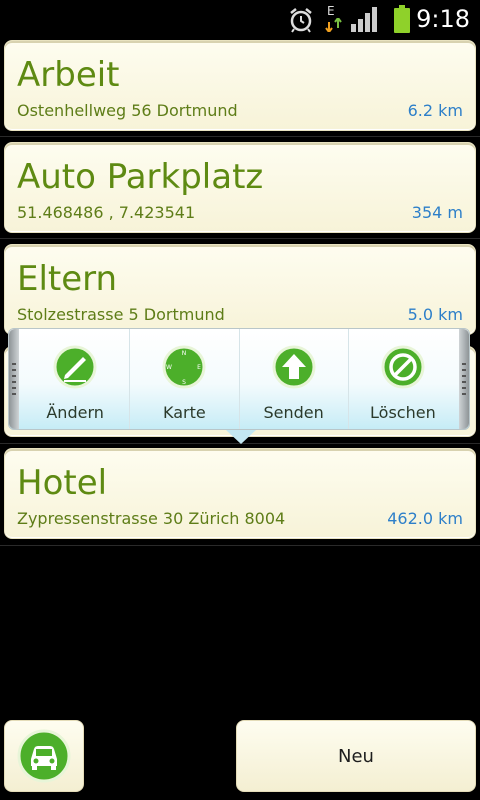 The height and width of the screenshot is (800, 480). Describe the element at coordinates (121, 314) in the screenshot. I see `location-address: Stolzestrasse 5 Dortmund` at that location.